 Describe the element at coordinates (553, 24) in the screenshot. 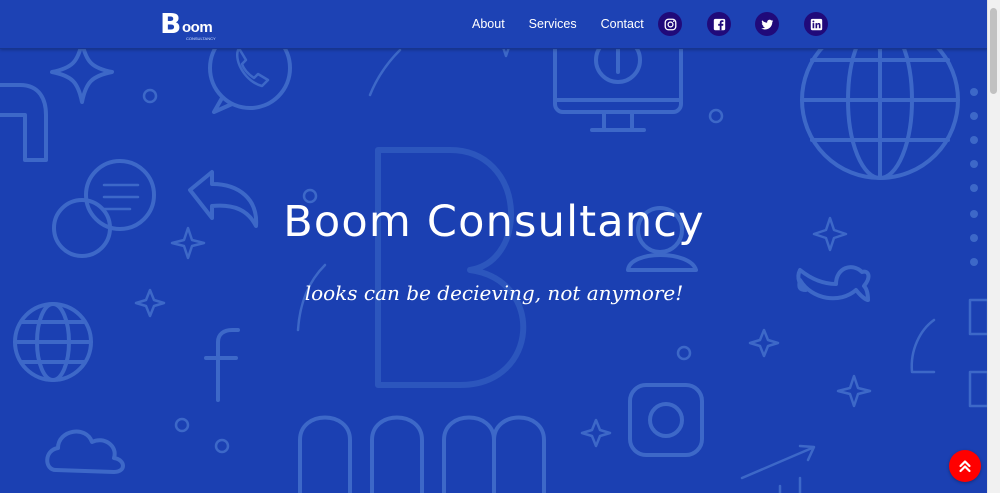

I see `nav-link-services: Services` at that location.